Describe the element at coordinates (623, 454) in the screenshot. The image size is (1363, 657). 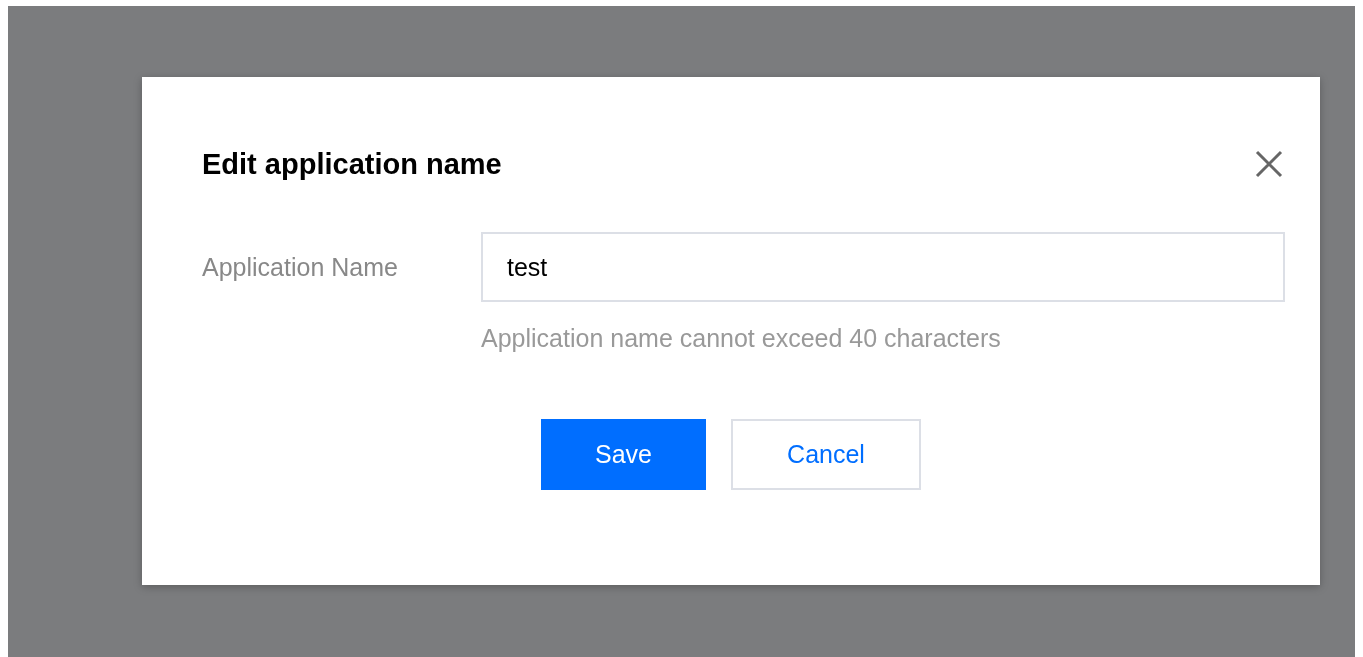
I see `save-button: Save` at that location.